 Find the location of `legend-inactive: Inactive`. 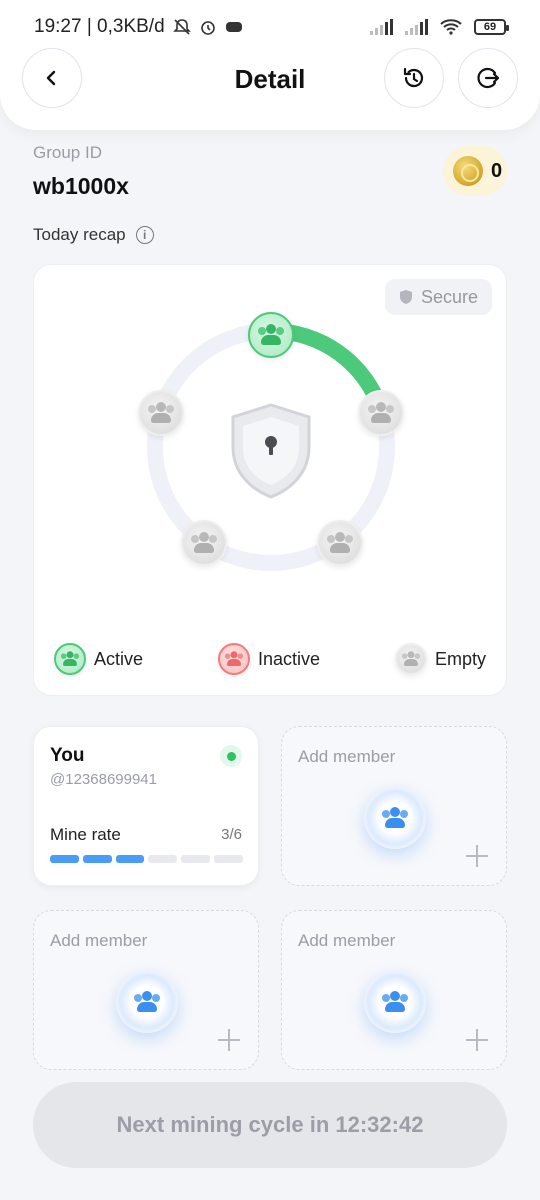

legend-inactive: Inactive is located at coordinates (269, 659).